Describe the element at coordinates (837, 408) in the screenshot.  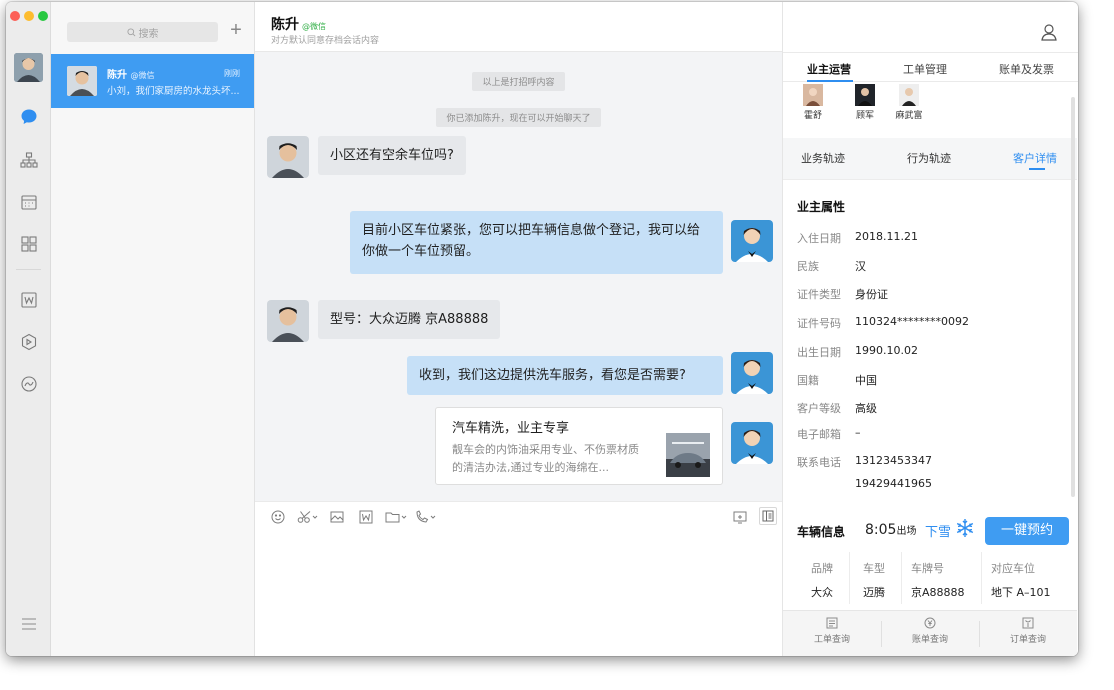
I see `attribute-row: 客户等级 高级` at that location.